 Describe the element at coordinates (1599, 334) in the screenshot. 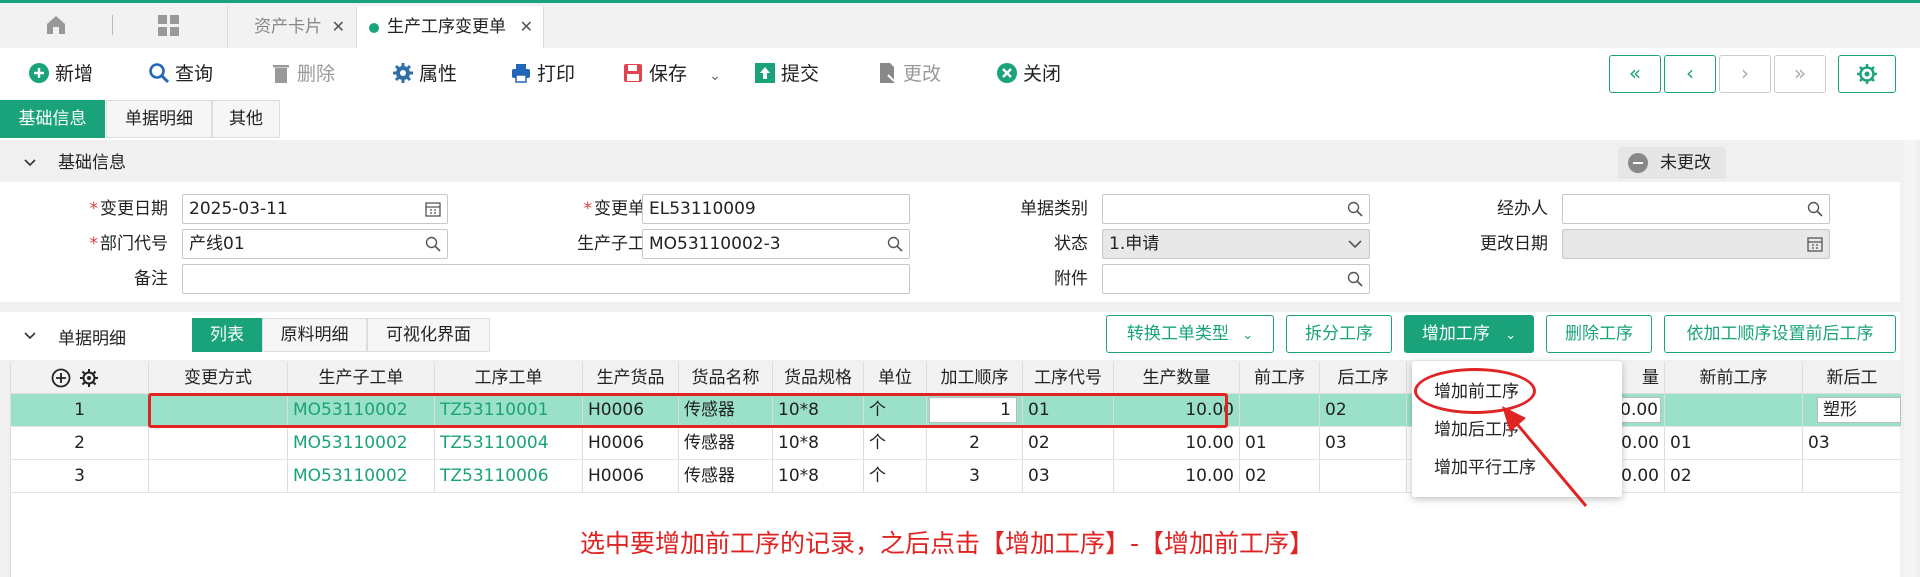

I see `remove-process-button: 删除工序` at that location.